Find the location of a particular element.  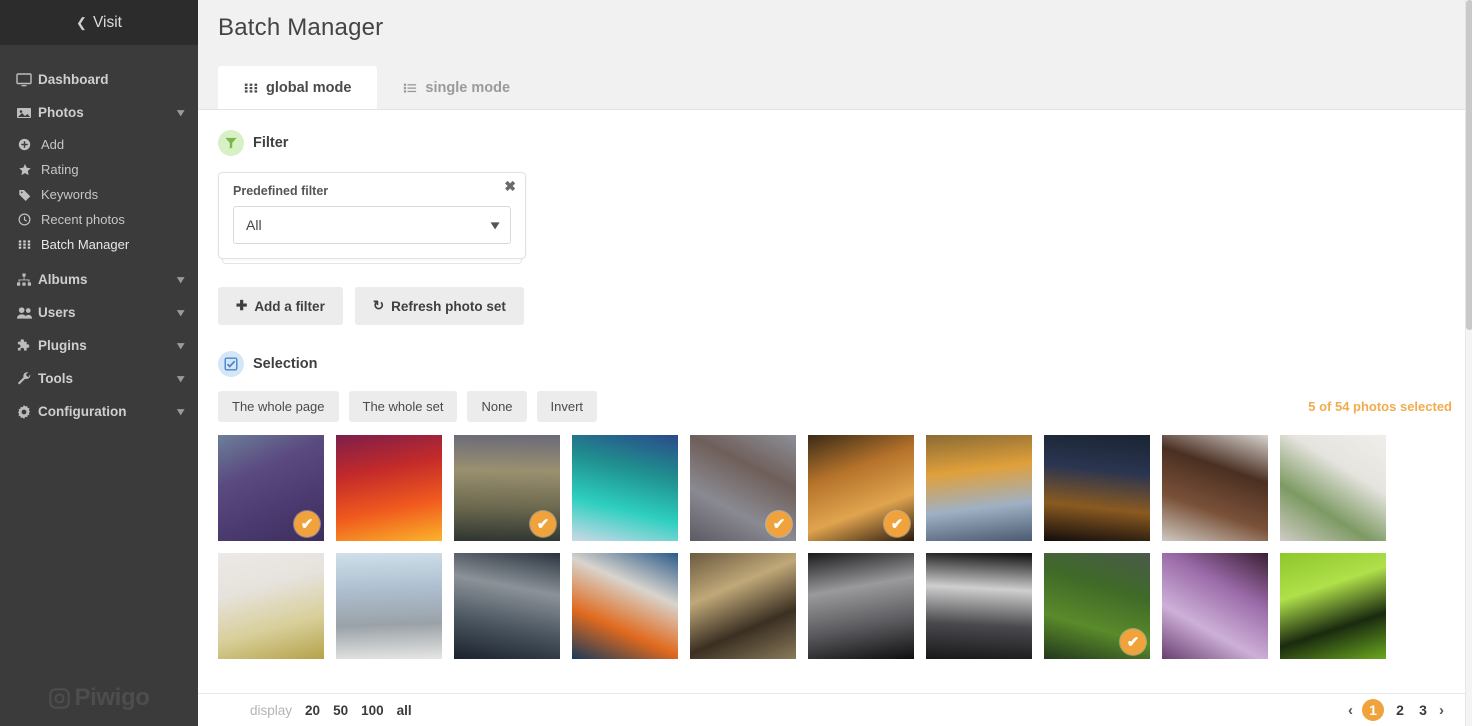

display-option-100: 100 is located at coordinates (372, 710).